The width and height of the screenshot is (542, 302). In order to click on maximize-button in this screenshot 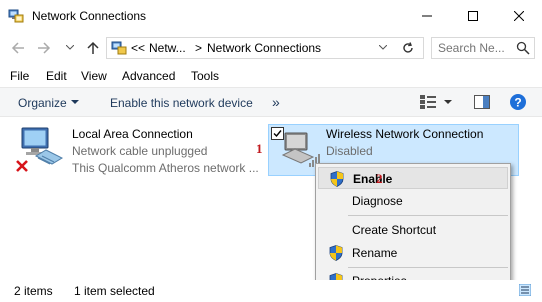, I will do `click(473, 16)`.